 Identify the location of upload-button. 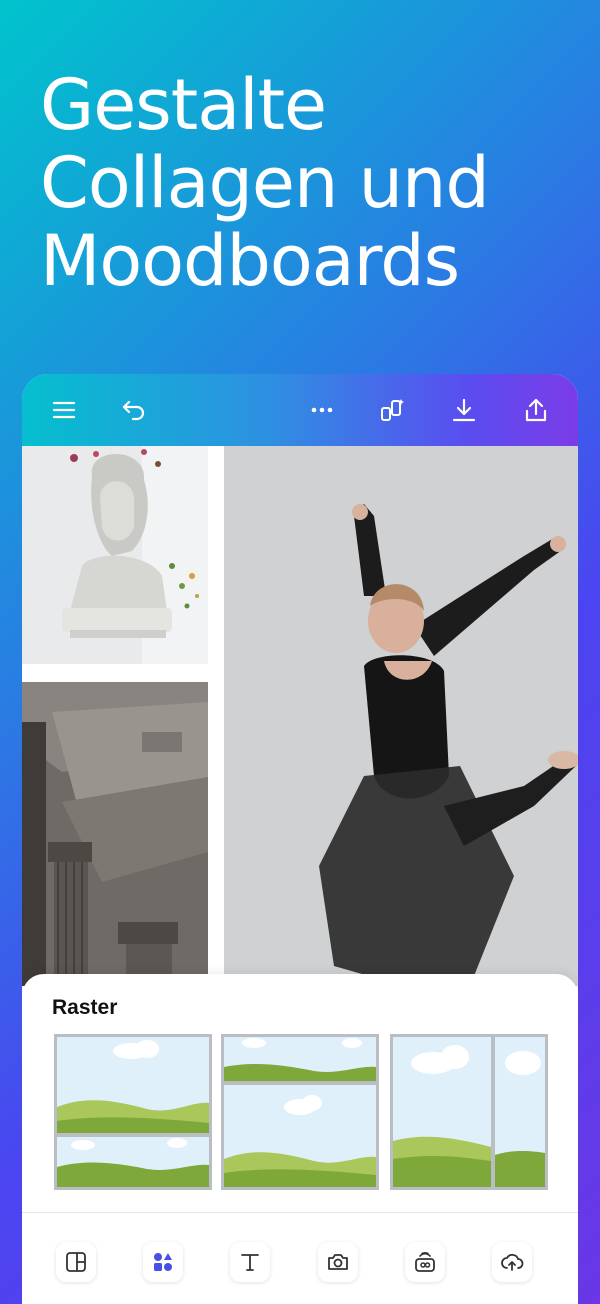
(512, 1262).